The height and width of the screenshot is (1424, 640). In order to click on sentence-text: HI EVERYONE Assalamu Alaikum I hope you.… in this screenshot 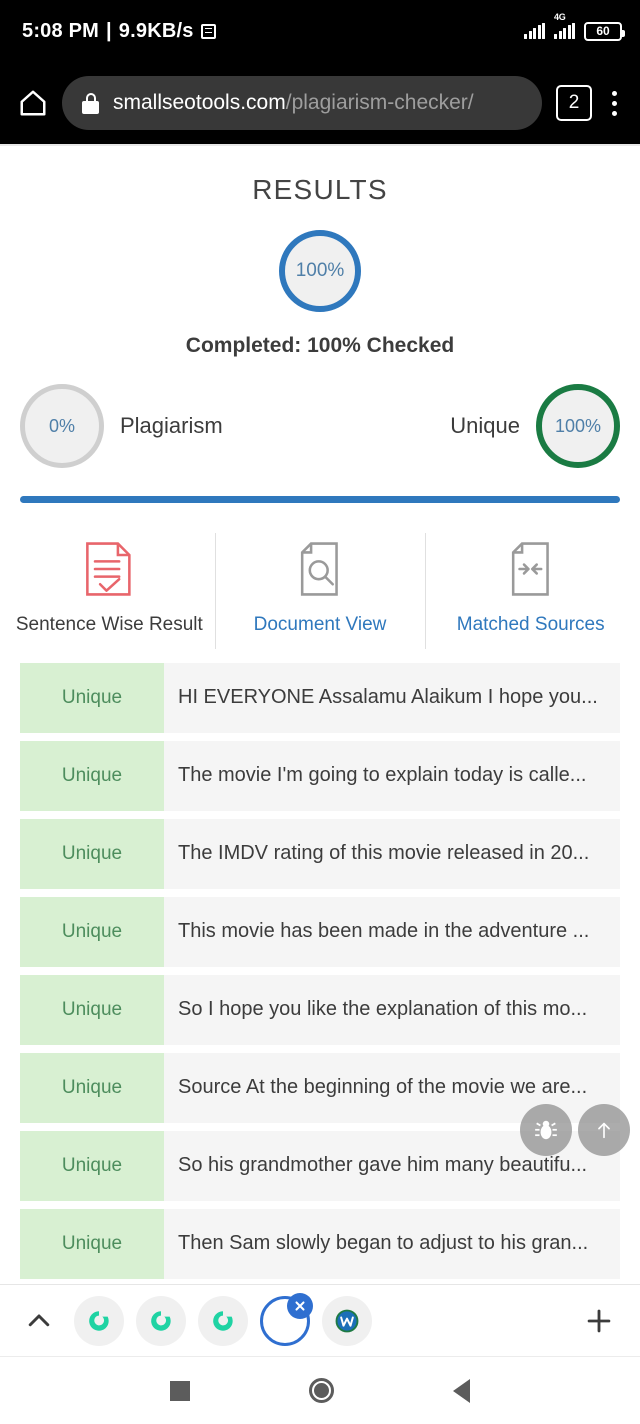, I will do `click(392, 697)`.